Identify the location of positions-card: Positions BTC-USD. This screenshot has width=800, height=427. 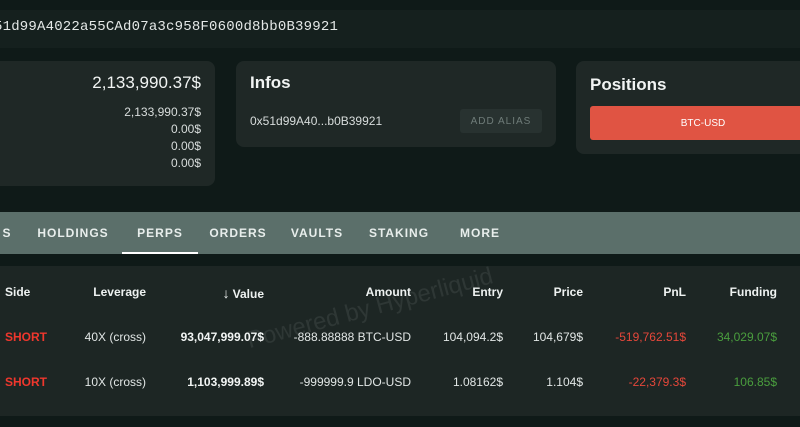
(688, 107).